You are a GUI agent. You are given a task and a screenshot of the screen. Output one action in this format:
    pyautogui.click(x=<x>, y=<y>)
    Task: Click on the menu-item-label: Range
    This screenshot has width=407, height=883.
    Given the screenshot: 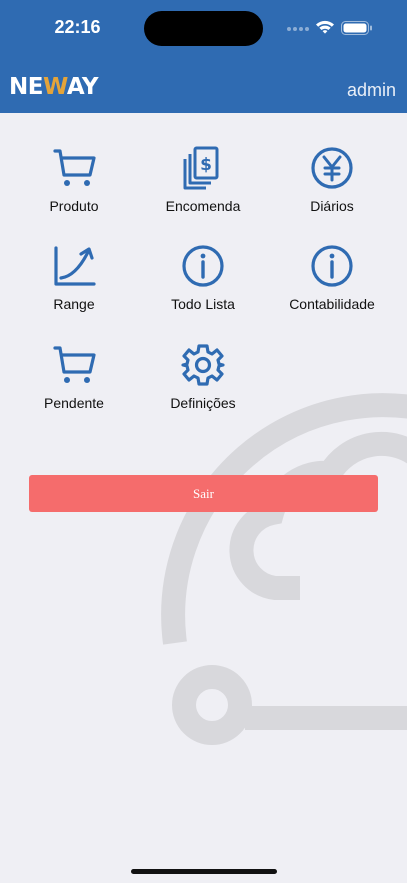 What is the action you would take?
    pyautogui.click(x=74, y=304)
    